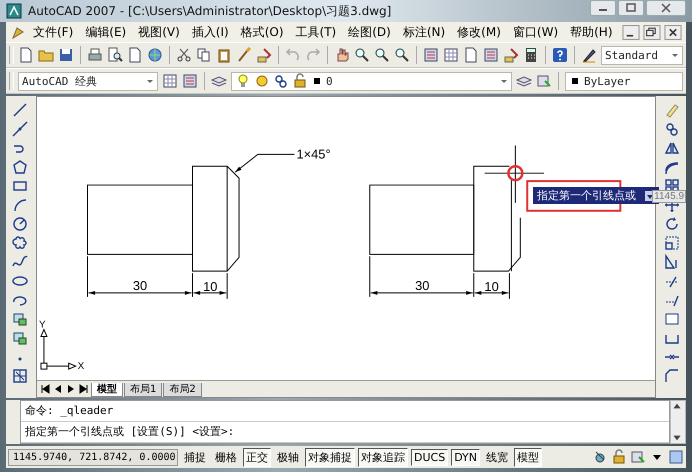 Image resolution: width=692 pixels, height=472 pixels. Describe the element at coordinates (159, 32) in the screenshot. I see `menu-item: 视图(V)` at that location.